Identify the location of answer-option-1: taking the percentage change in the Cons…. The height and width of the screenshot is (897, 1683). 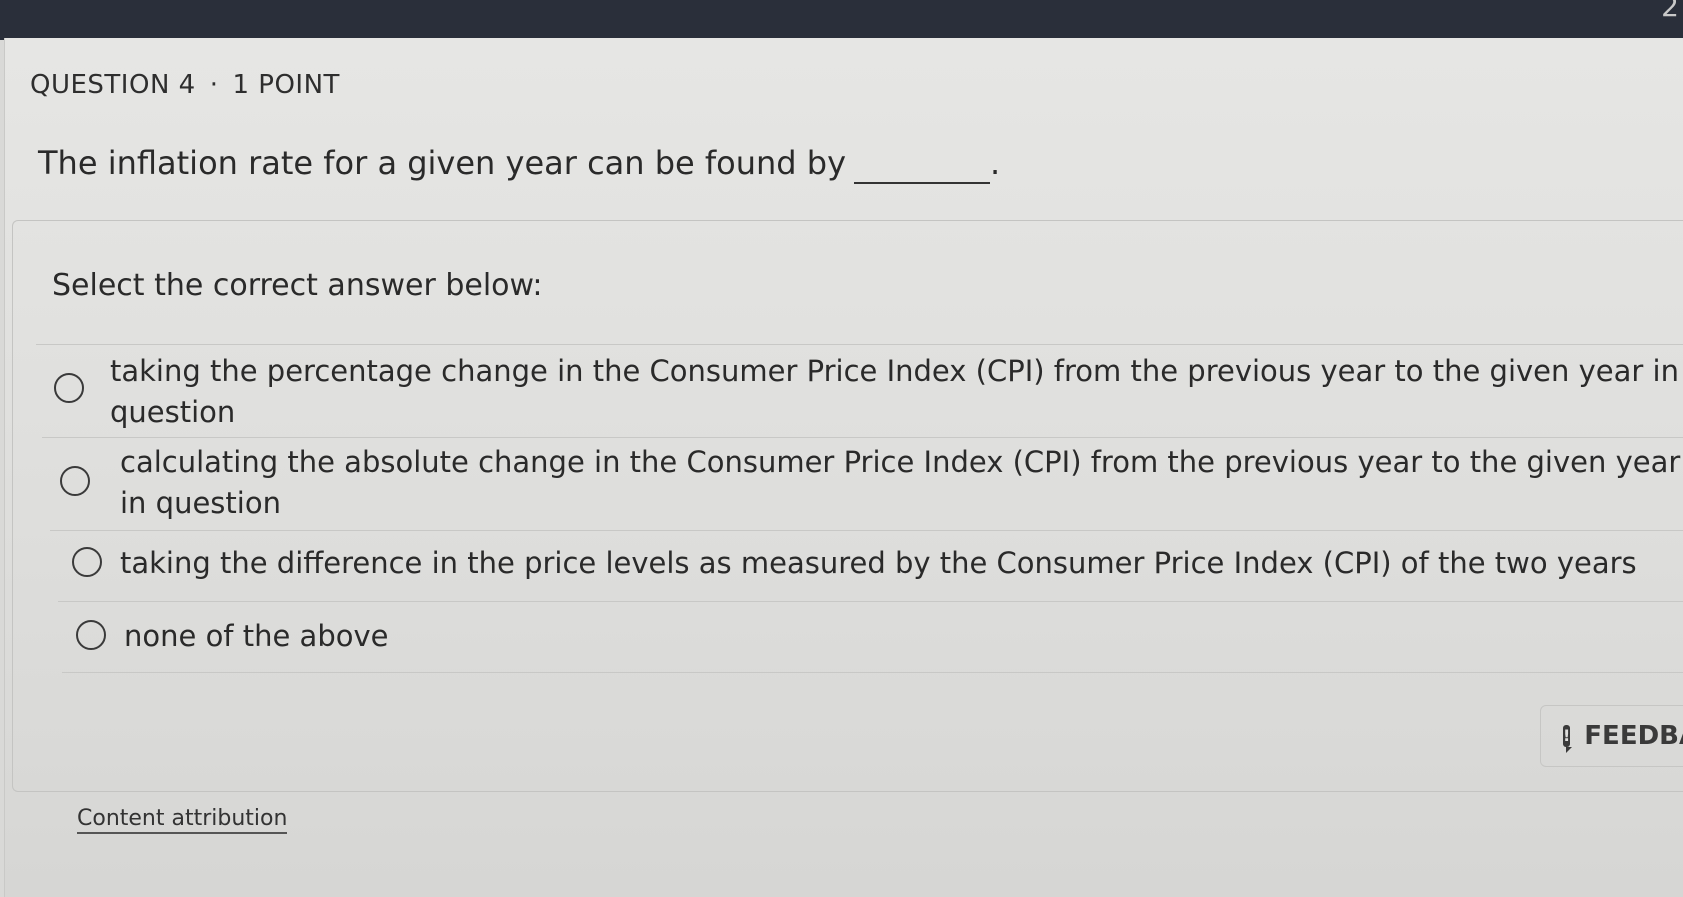
(859, 394).